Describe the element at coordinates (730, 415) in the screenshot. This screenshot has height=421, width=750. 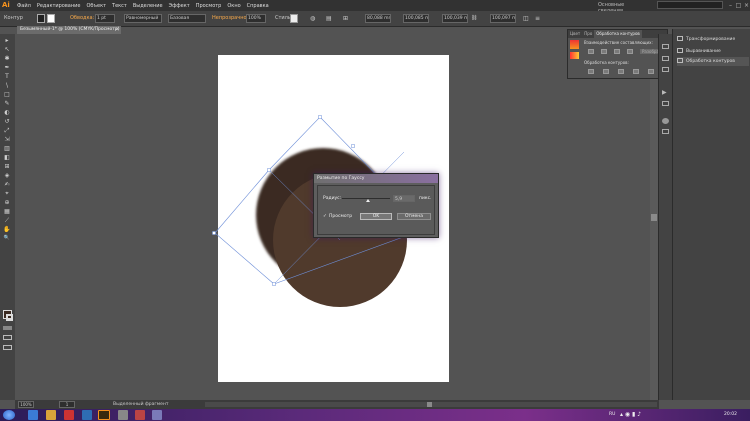
I see `clock: 20:02` at that location.